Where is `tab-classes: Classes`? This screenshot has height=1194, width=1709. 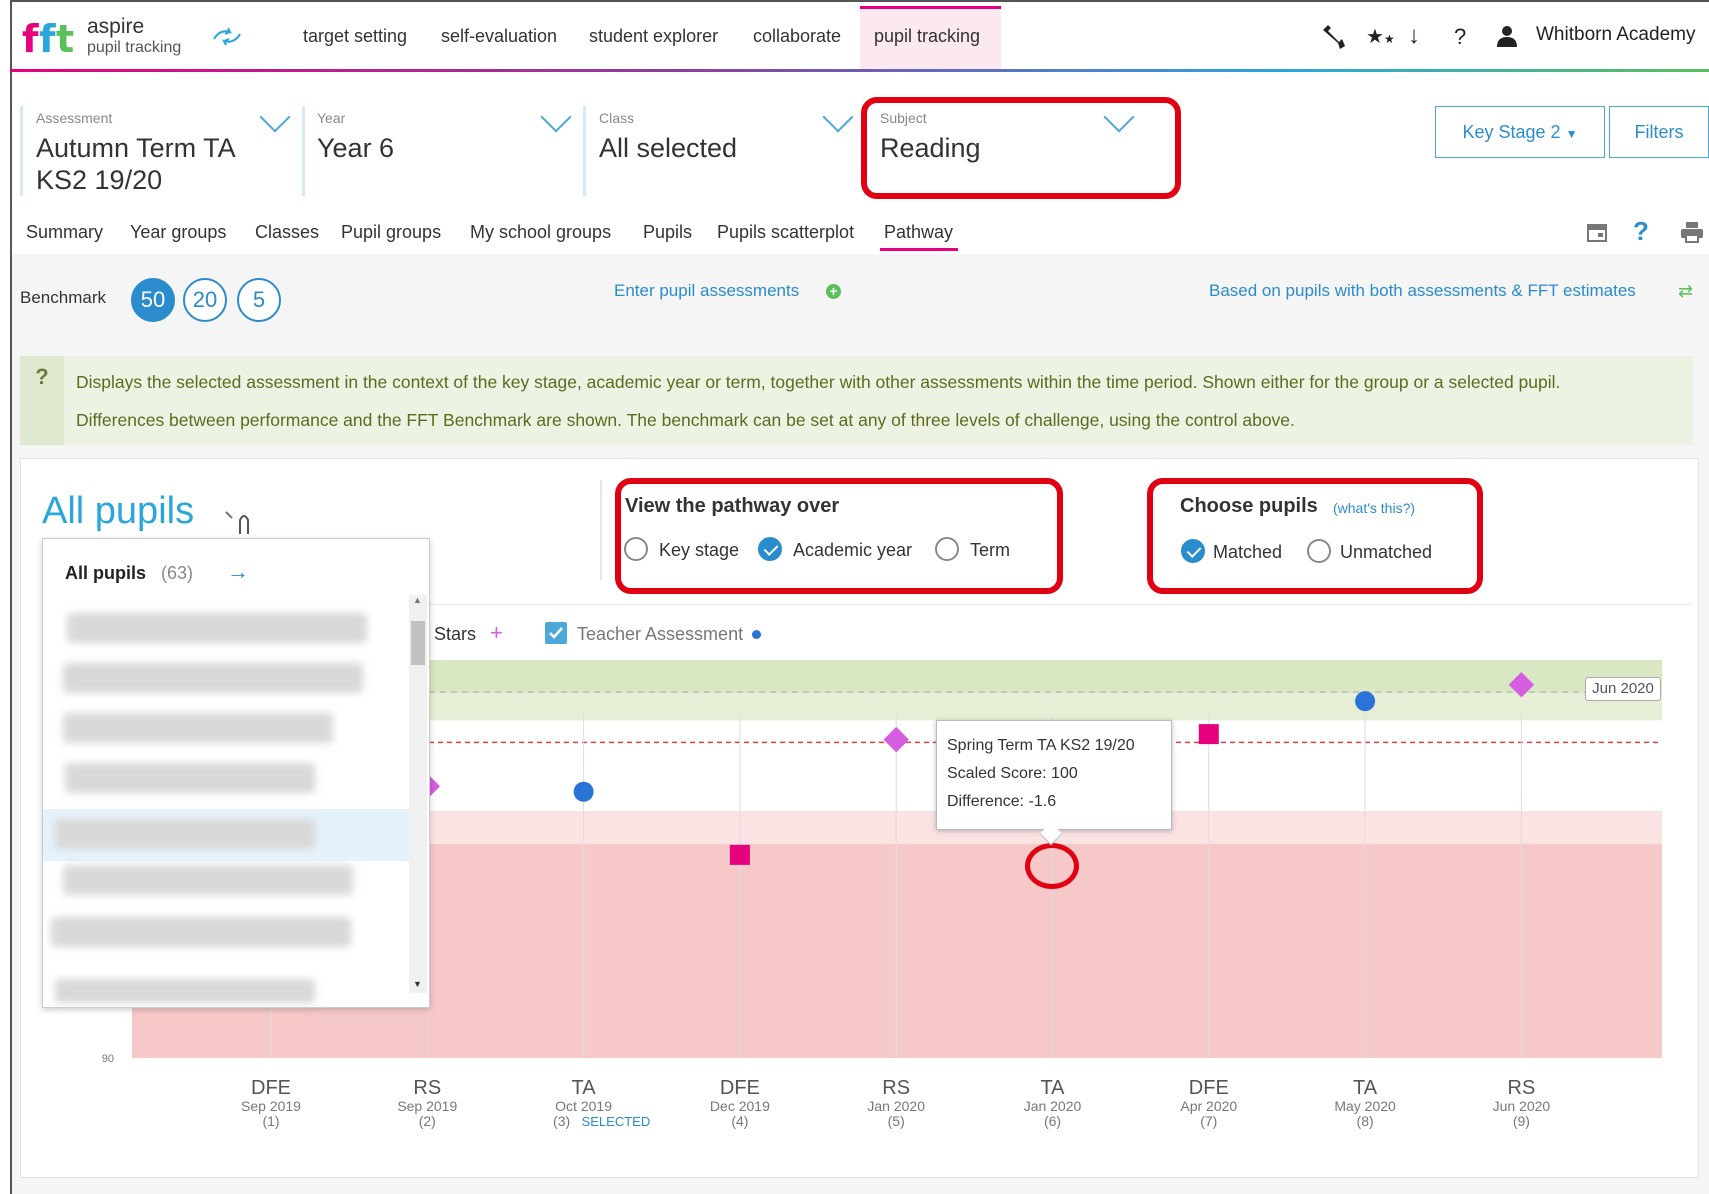
tab-classes: Classes is located at coordinates (287, 232).